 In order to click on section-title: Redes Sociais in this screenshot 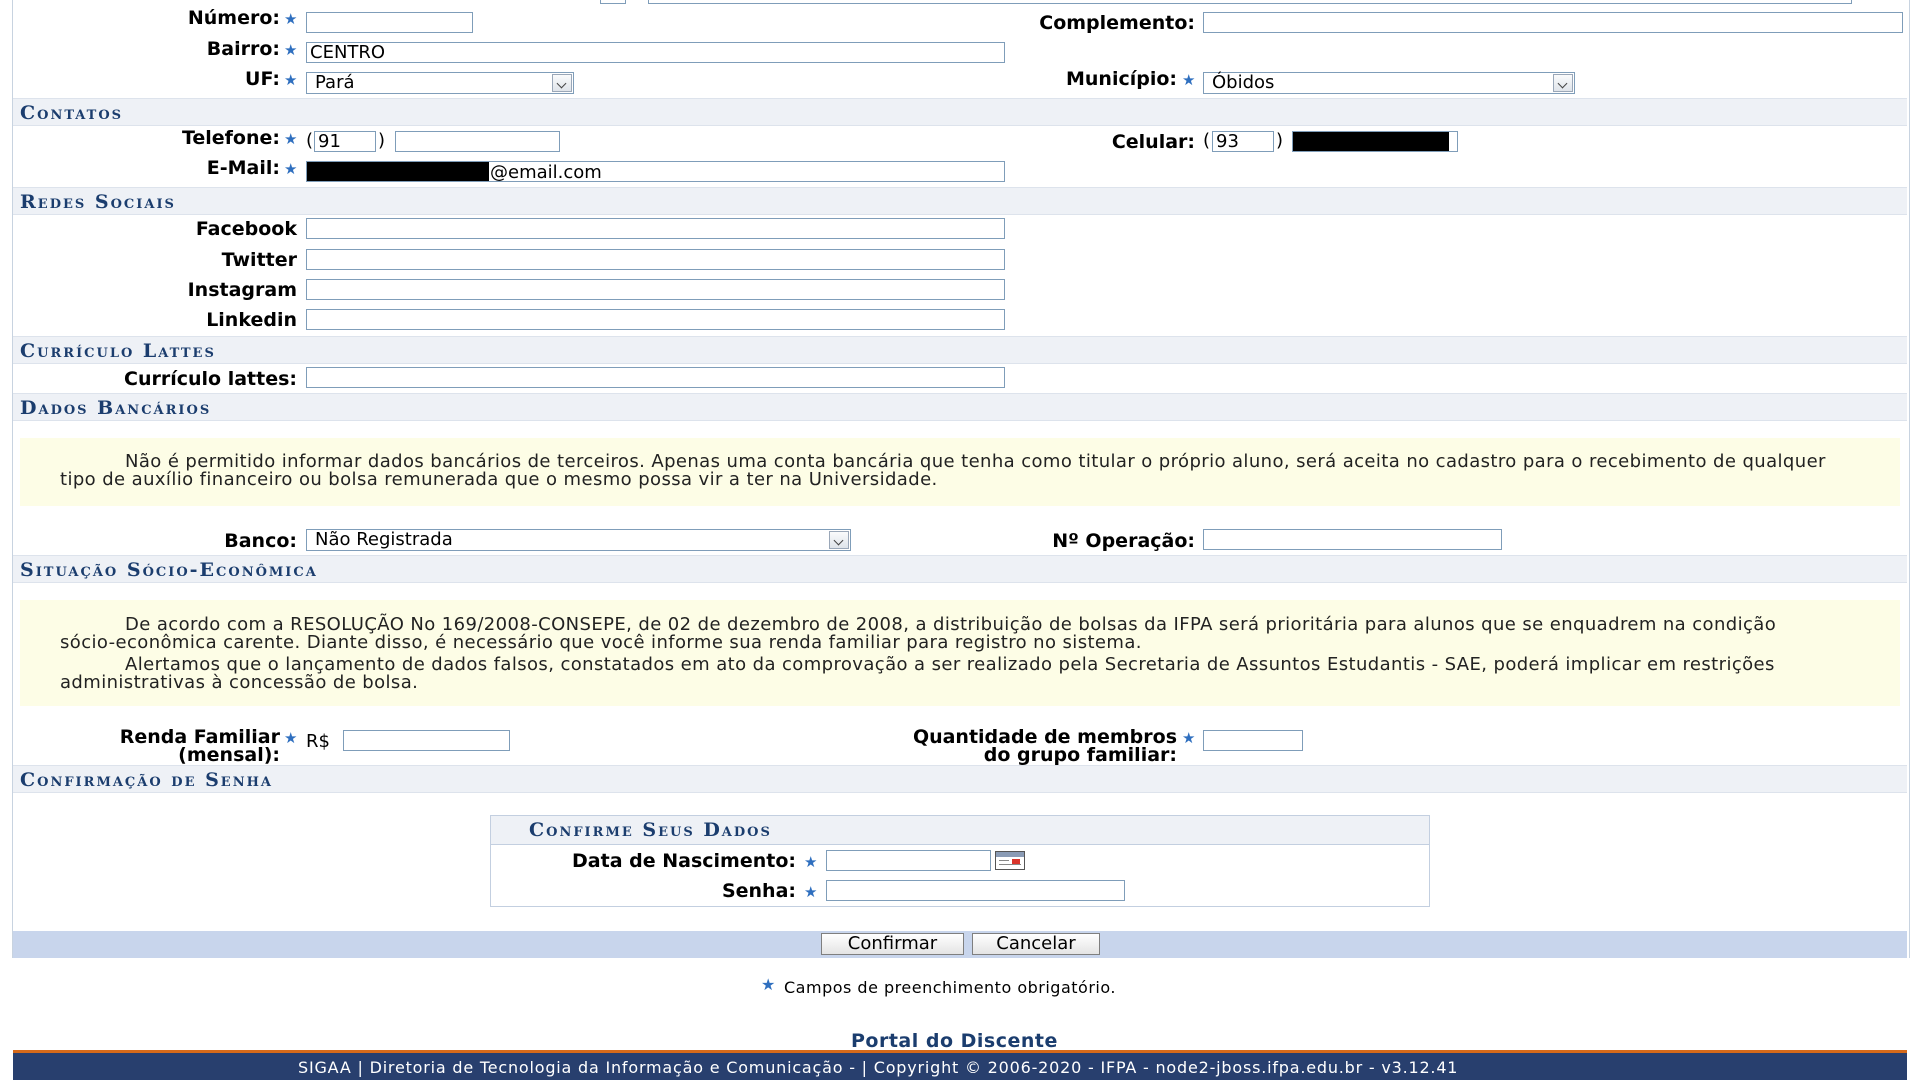, I will do `click(98, 202)`.